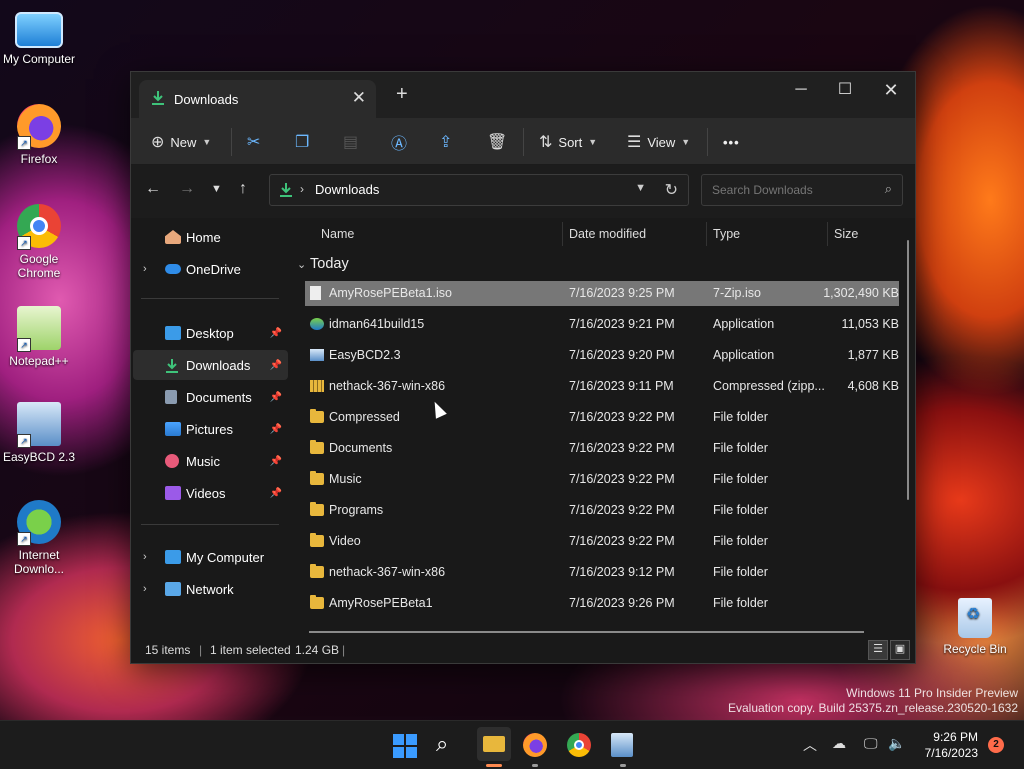  I want to click on file-name: idman641build15, so click(377, 324).